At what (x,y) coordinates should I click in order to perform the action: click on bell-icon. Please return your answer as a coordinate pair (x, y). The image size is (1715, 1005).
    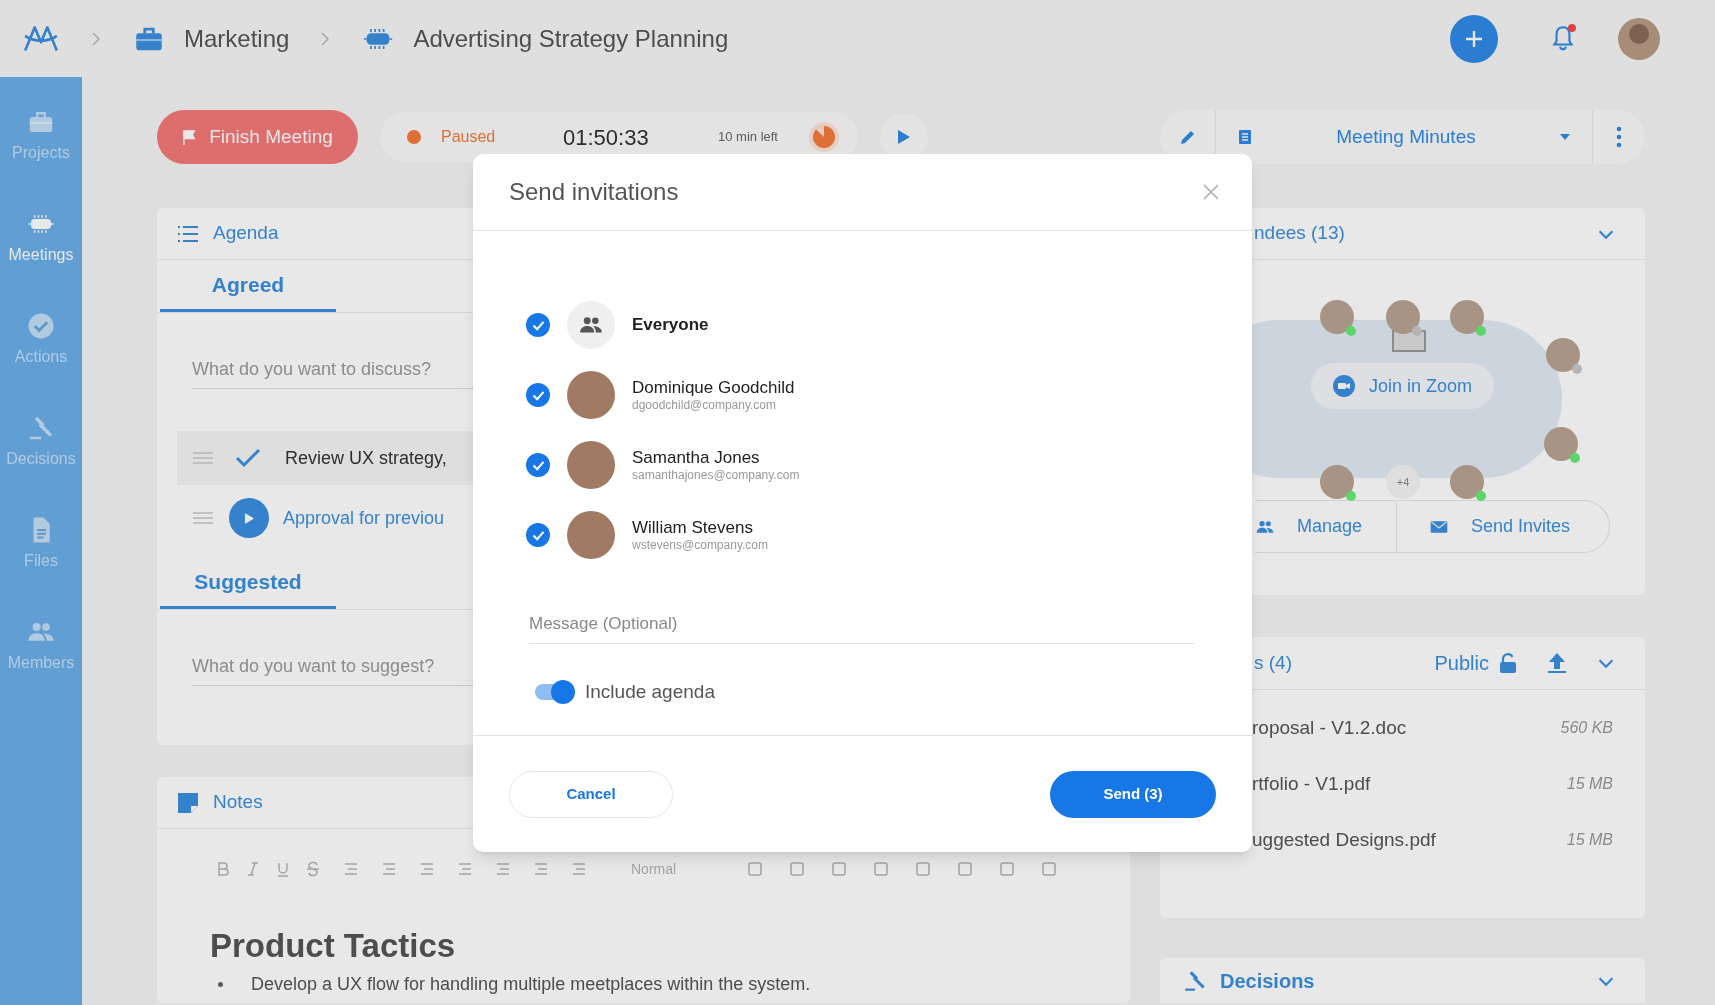
    Looking at the image, I should click on (1563, 37).